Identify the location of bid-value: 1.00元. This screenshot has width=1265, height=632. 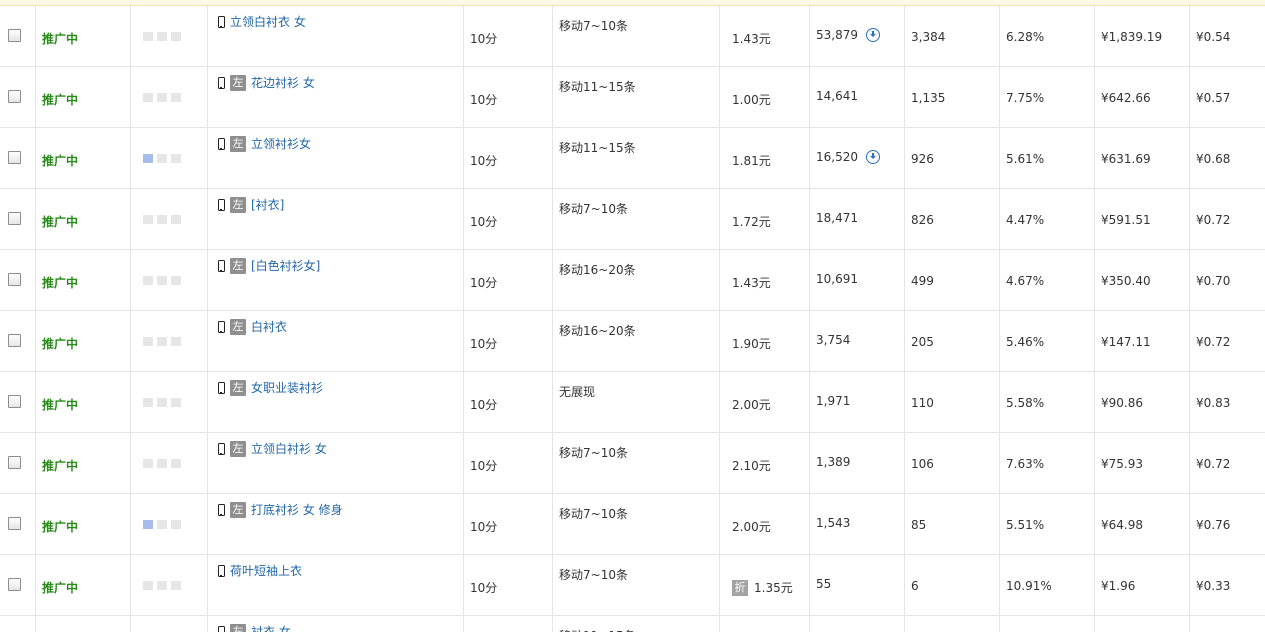
(751, 99).